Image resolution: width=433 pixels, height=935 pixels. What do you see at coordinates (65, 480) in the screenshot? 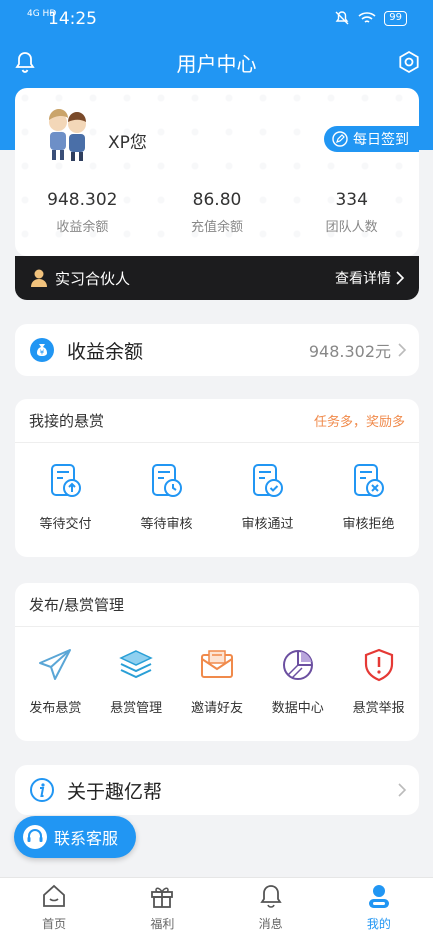
I see `doc-upload-icon` at bounding box center [65, 480].